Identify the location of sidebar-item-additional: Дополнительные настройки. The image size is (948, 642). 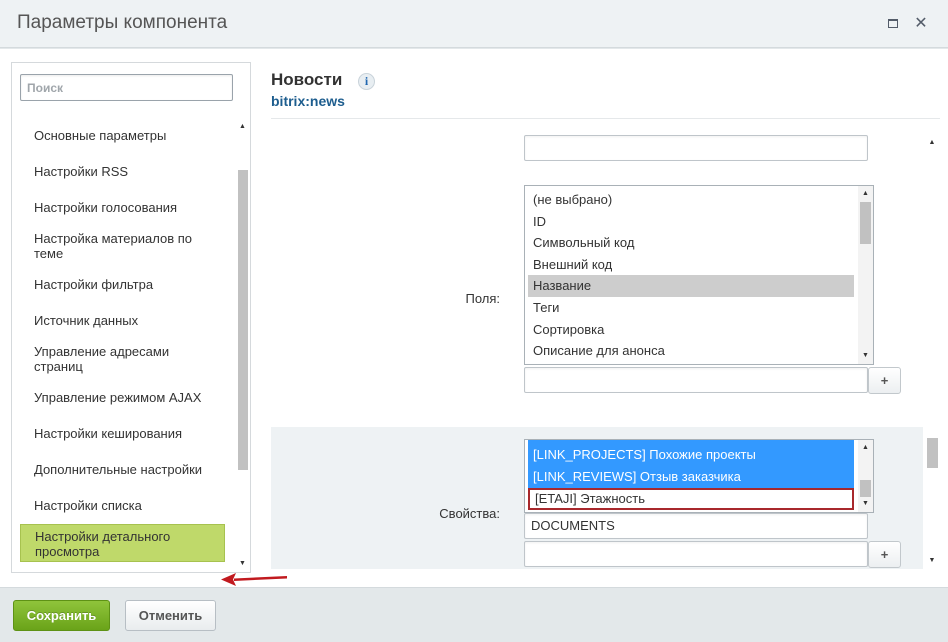
(122, 469).